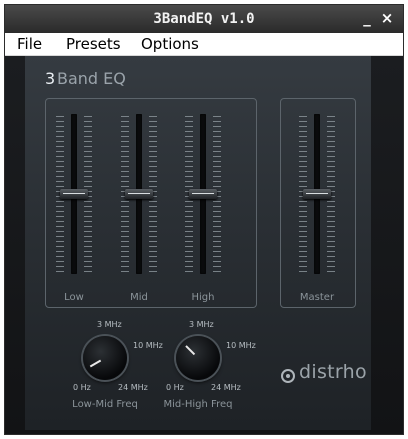 This screenshot has width=408, height=439. Describe the element at coordinates (367, 18) in the screenshot. I see `minimize-icon: _` at that location.